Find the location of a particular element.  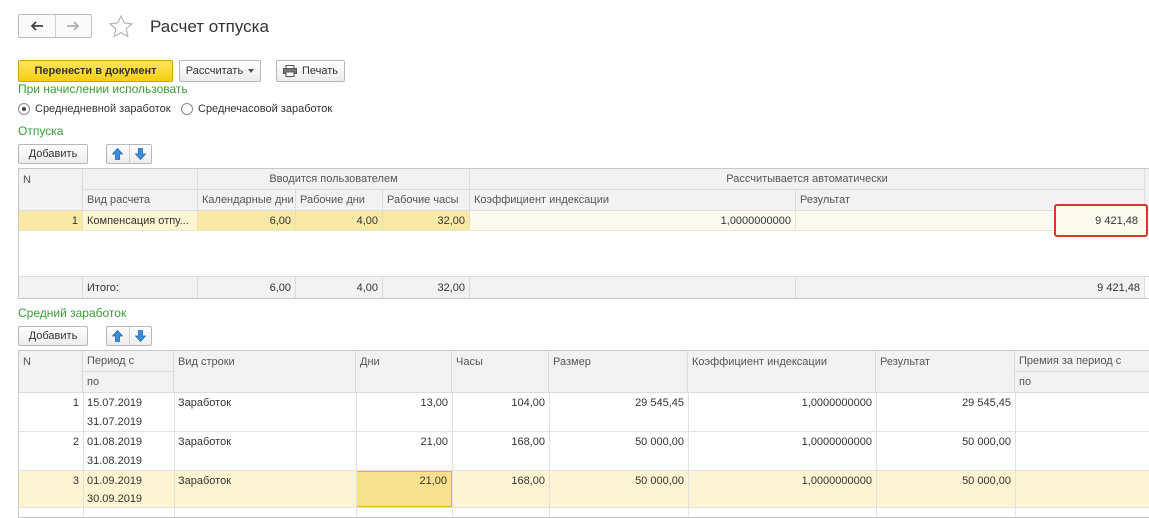

row-period-from: 01.08.2019 is located at coordinates (128, 441).